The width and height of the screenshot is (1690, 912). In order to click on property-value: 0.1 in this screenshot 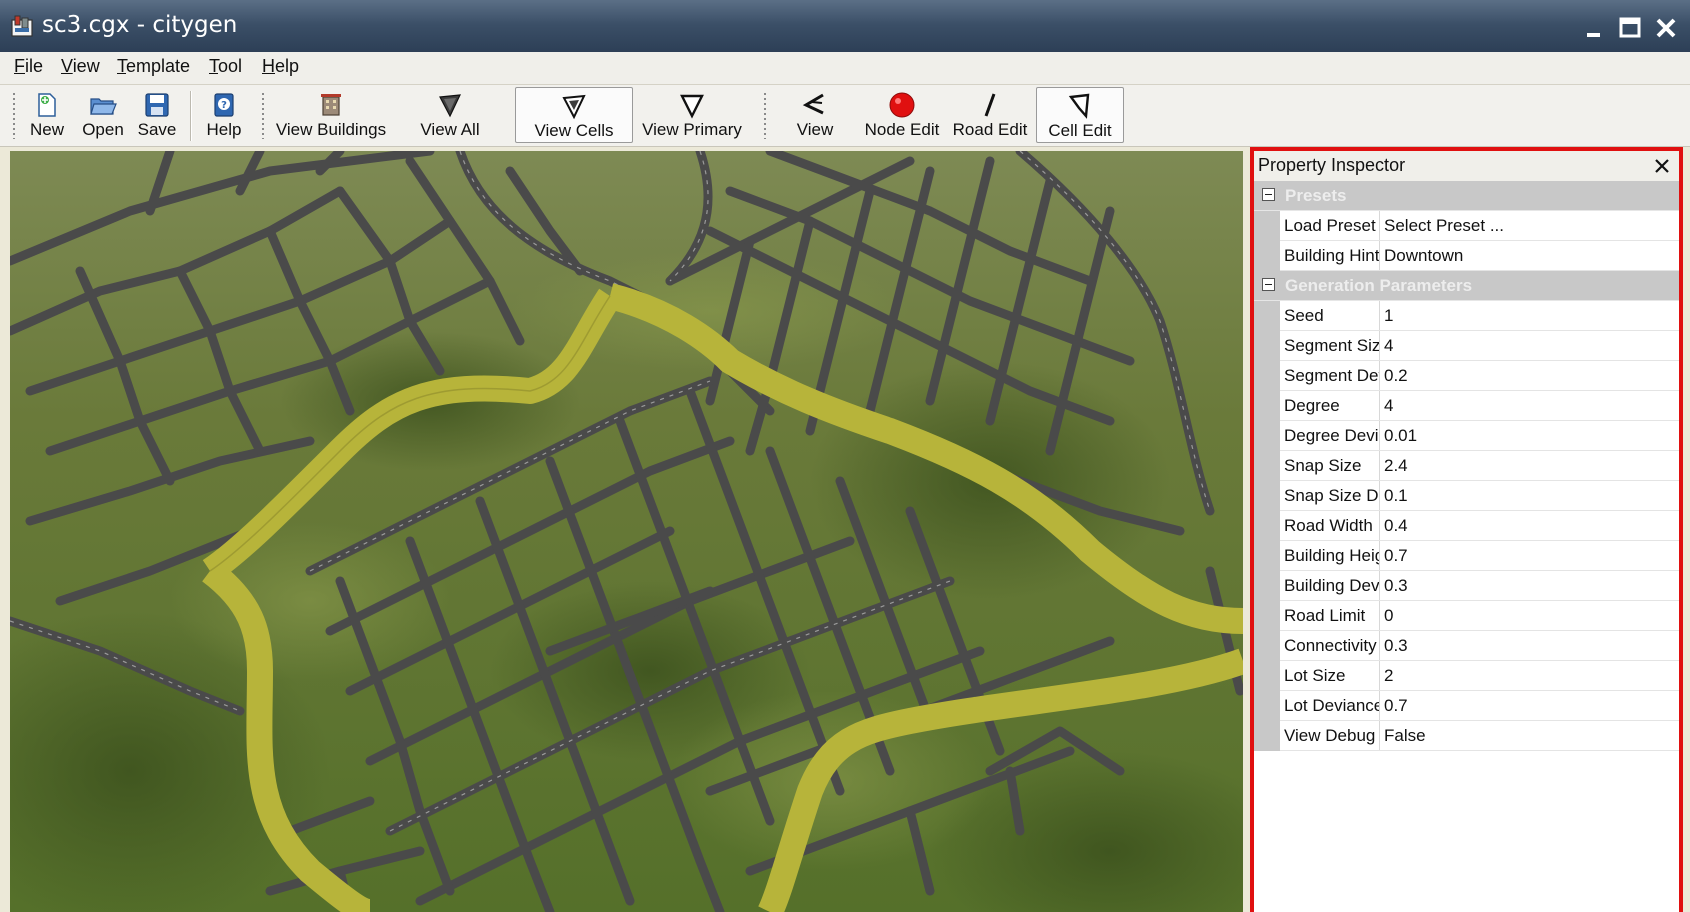, I will do `click(1529, 495)`.